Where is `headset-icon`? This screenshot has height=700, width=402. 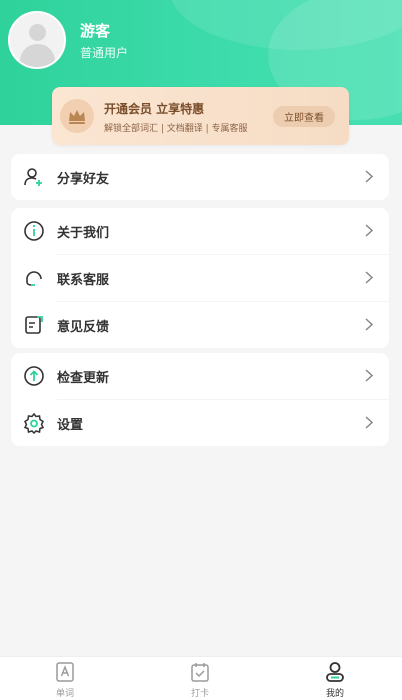 headset-icon is located at coordinates (34, 278).